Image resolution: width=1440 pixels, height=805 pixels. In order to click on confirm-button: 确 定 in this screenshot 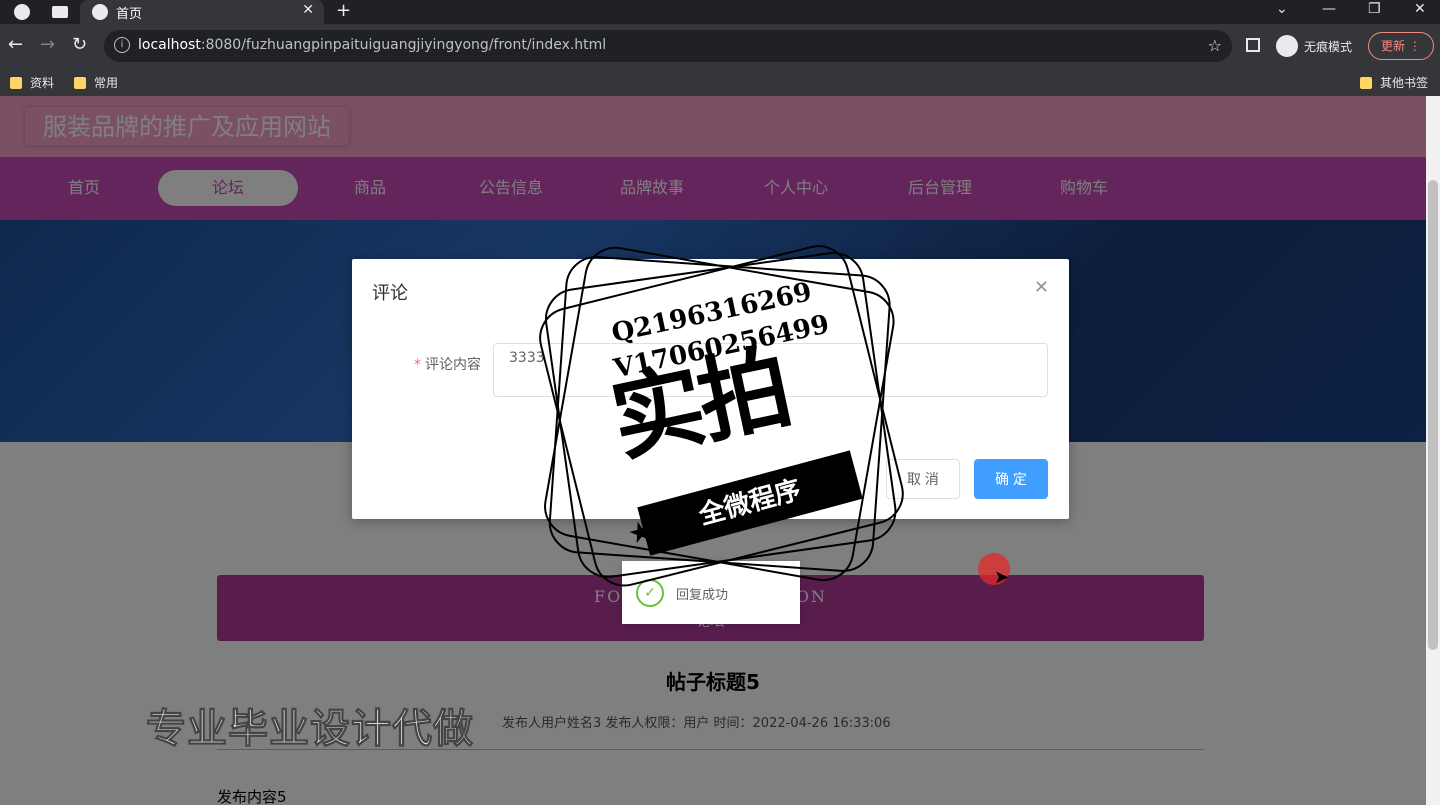, I will do `click(1011, 479)`.